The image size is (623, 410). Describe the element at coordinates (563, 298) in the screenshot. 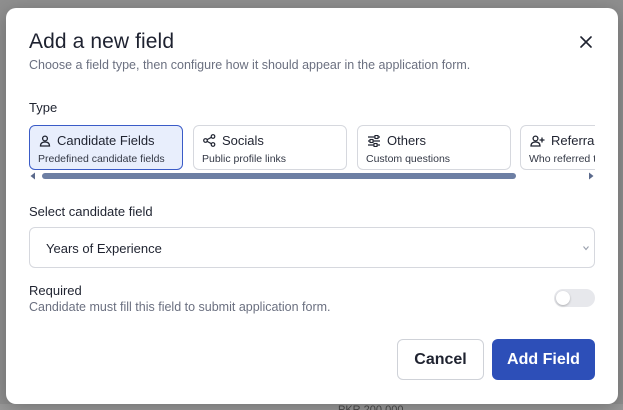

I see `toggle-knob` at that location.